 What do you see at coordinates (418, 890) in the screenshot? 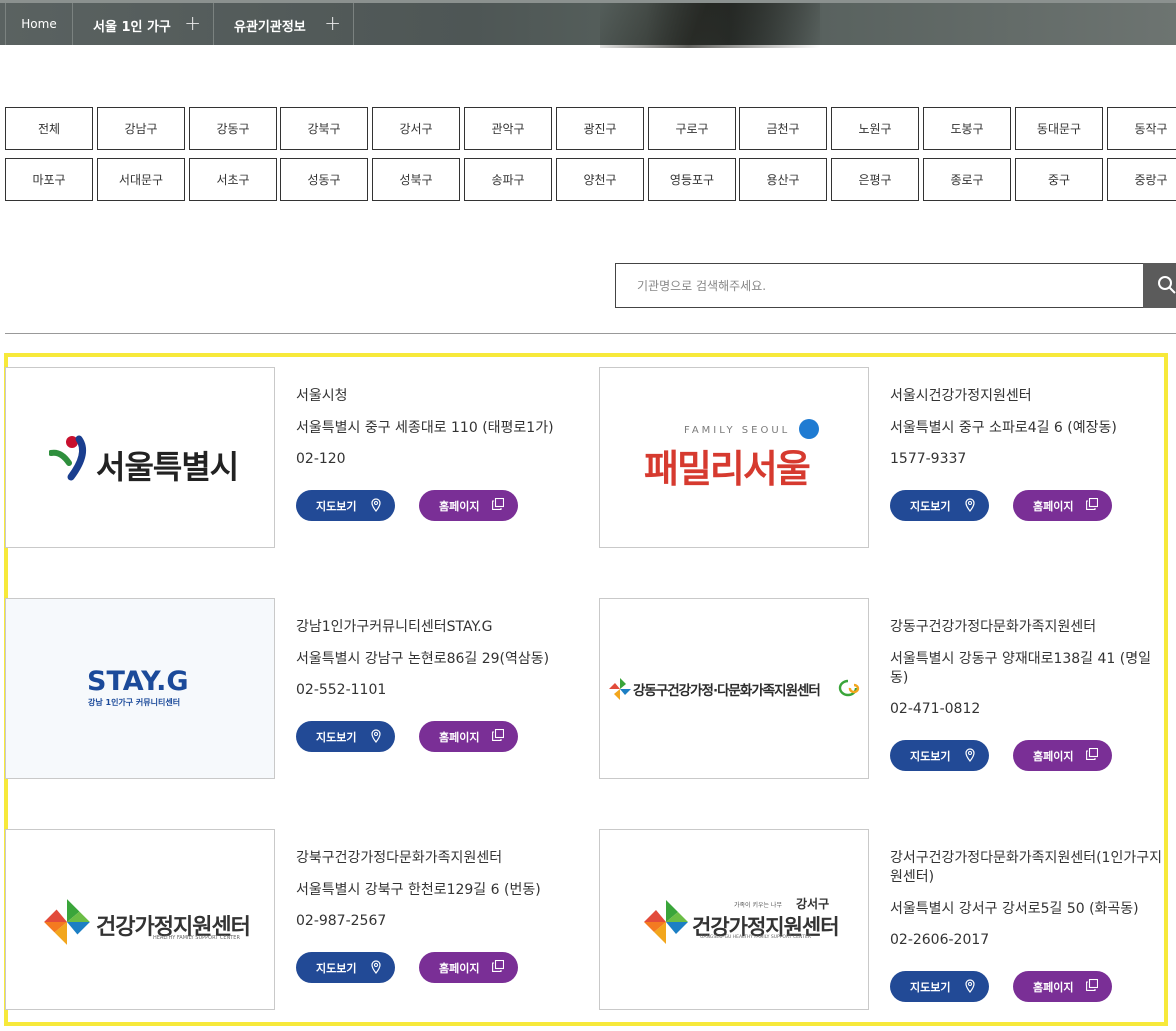
I see `org-address: 서울특별시 강북구 한천로129길 6 (번동)` at bounding box center [418, 890].